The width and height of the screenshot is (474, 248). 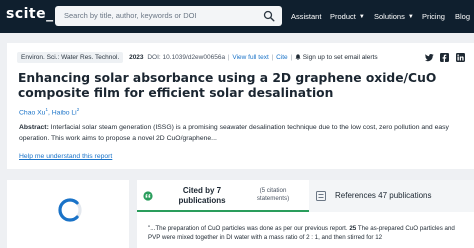 What do you see at coordinates (250, 57) in the screenshot?
I see `view-full-text-link: View full text` at bounding box center [250, 57].